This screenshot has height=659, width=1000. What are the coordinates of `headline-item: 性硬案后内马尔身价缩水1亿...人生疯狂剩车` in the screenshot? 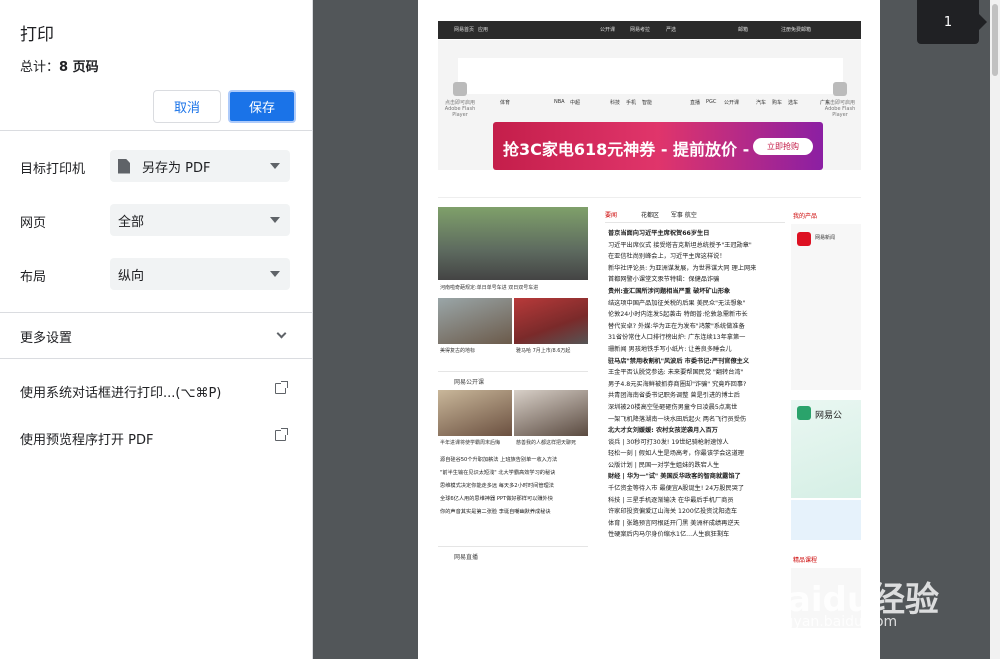 It's located at (682, 535).